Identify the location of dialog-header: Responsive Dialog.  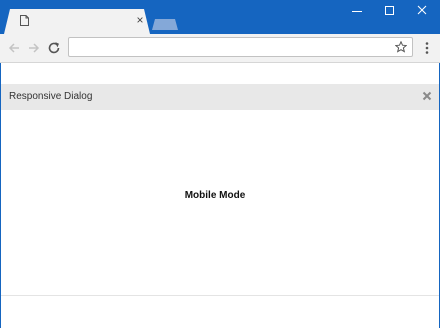
(220, 97).